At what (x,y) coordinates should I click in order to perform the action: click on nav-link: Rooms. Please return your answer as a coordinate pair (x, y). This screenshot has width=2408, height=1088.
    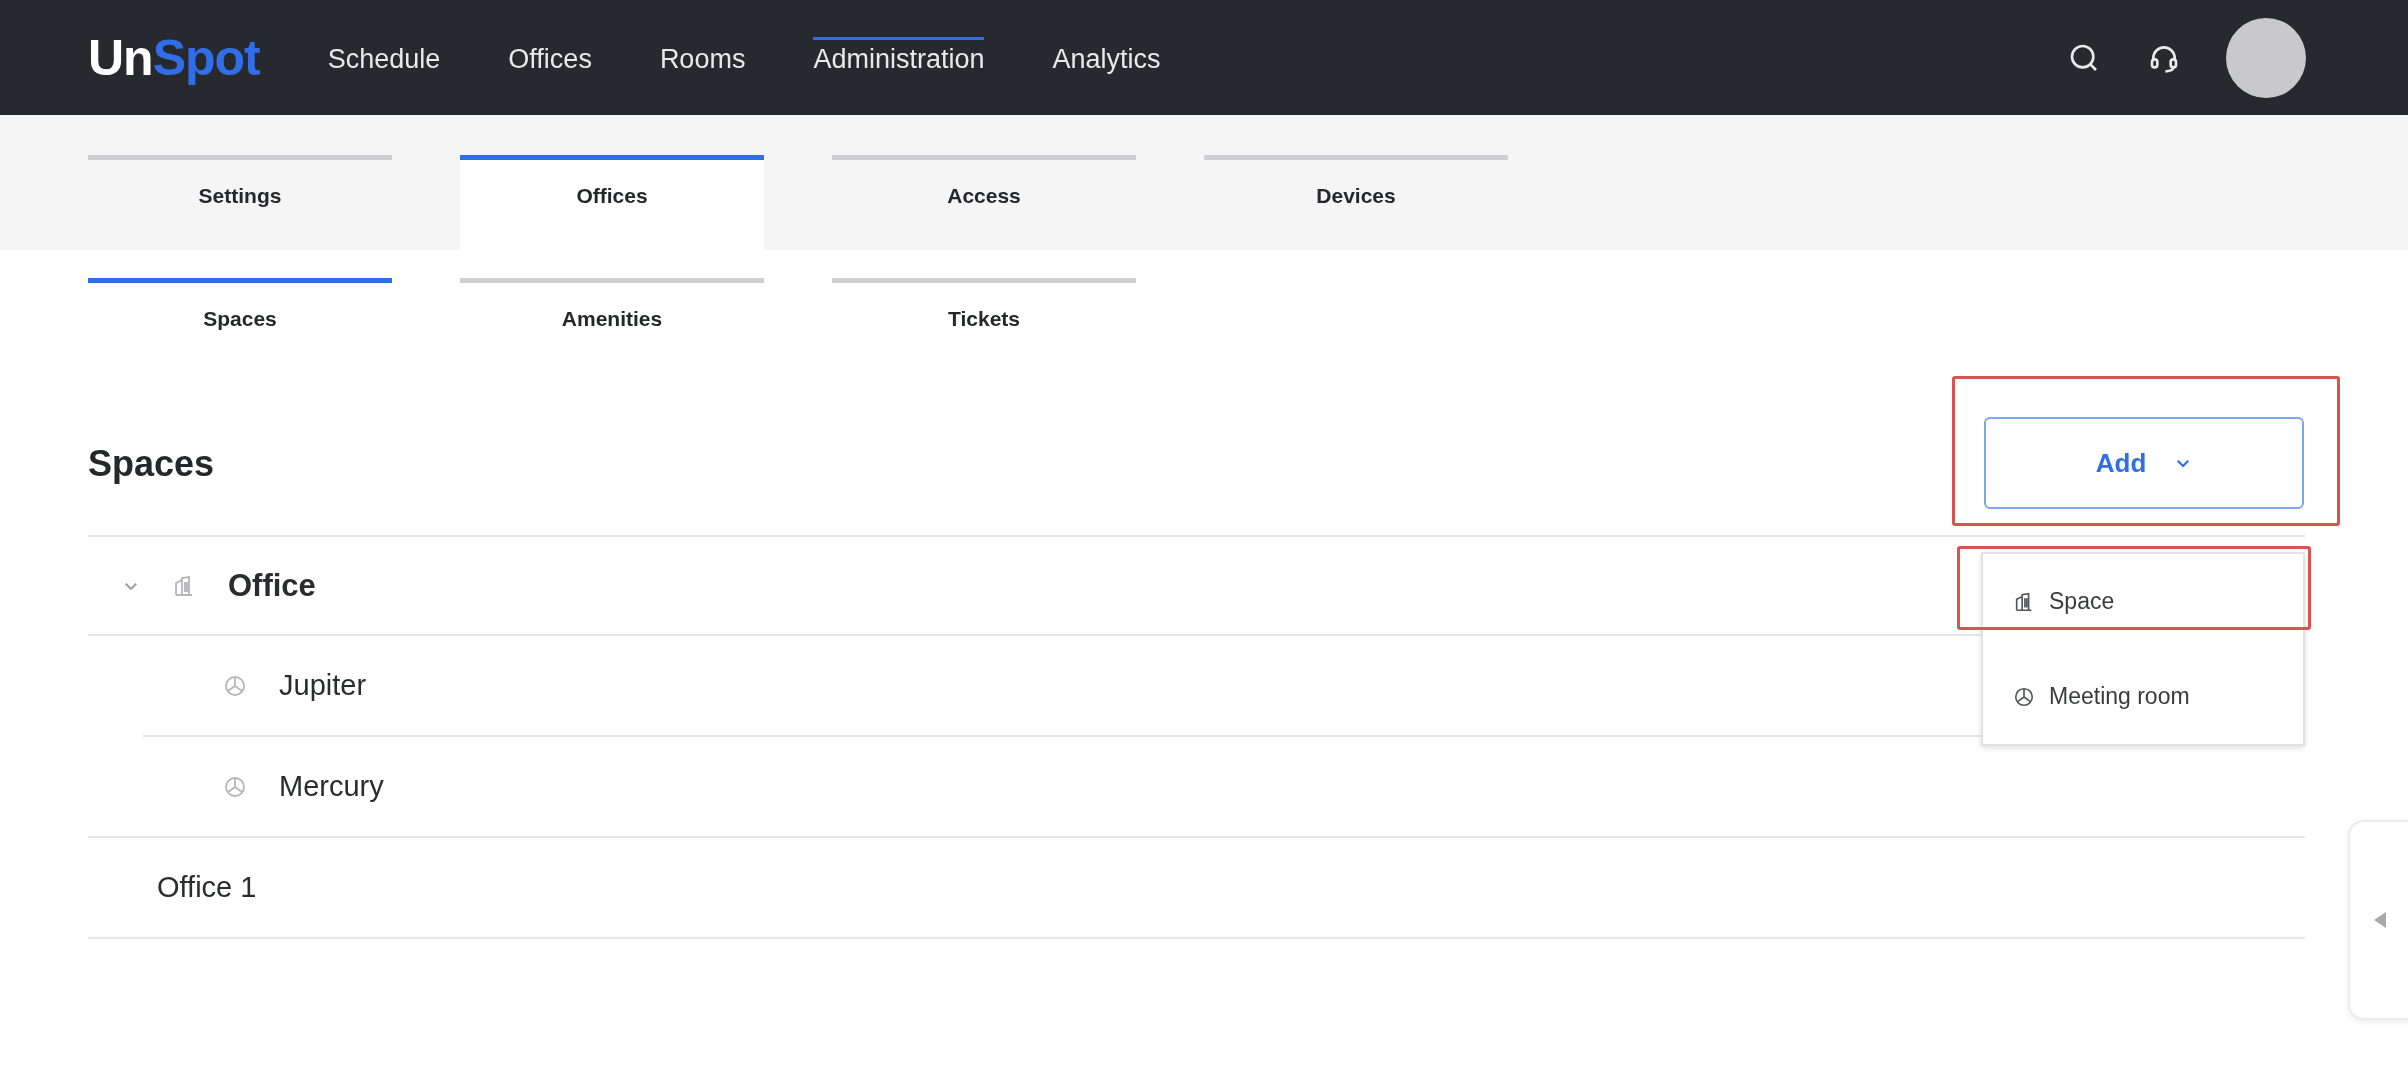
    Looking at the image, I should click on (702, 57).